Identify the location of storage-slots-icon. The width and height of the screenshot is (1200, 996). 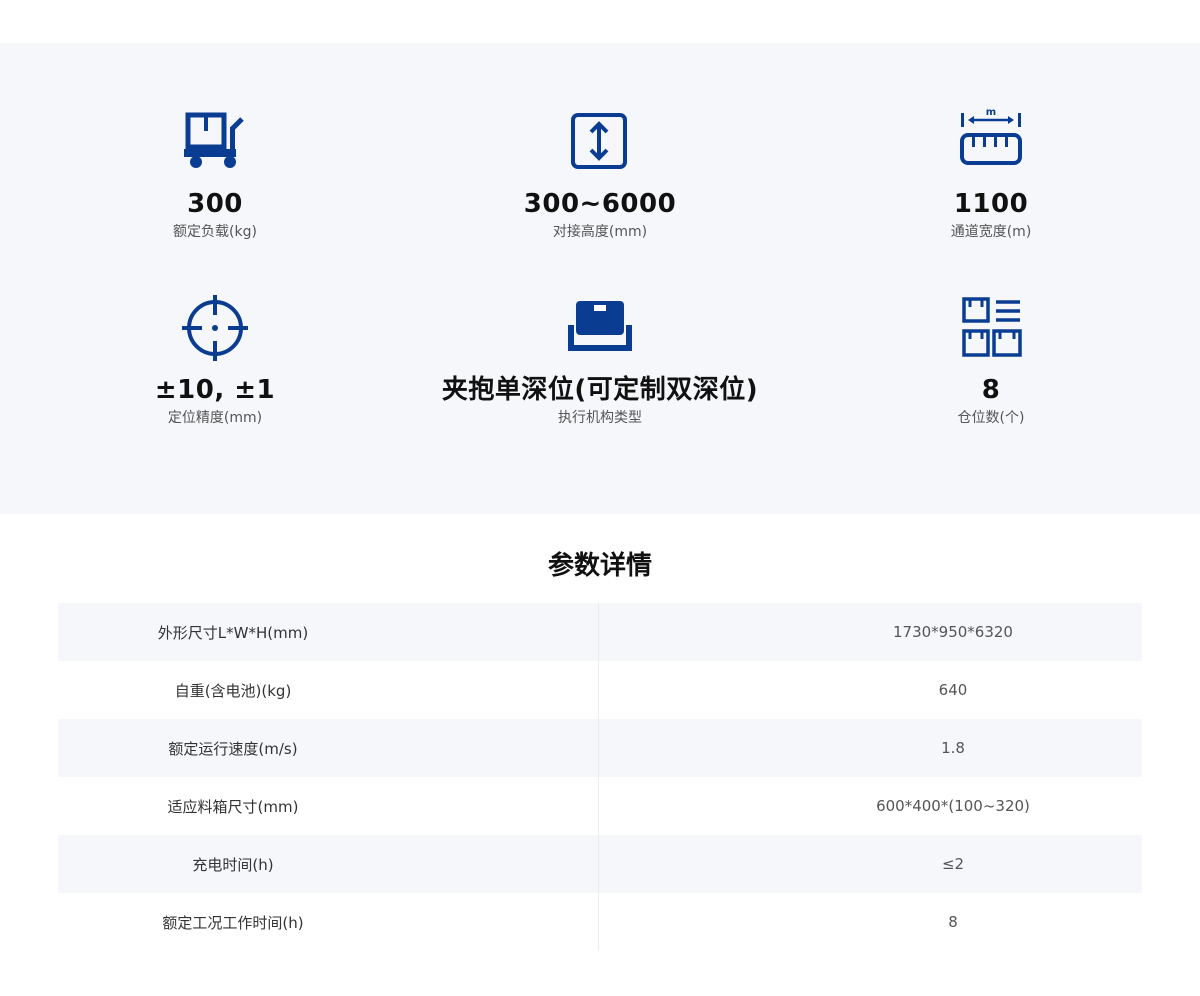
(991, 328).